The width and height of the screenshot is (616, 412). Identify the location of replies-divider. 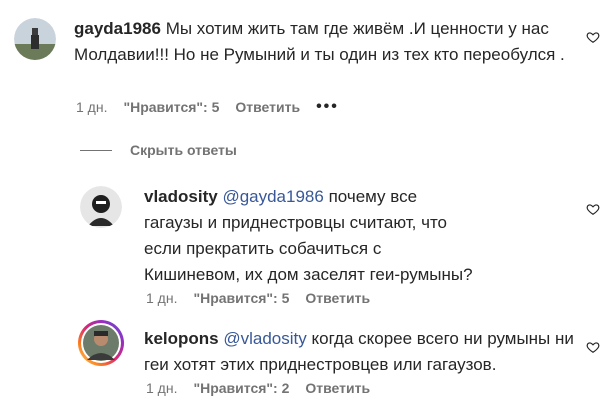
(96, 150).